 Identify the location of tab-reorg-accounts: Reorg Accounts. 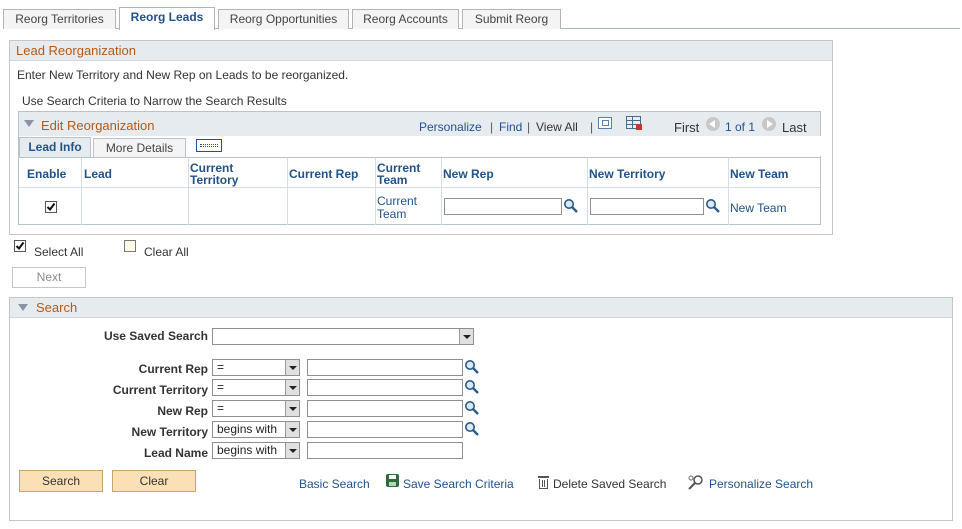
(405, 19).